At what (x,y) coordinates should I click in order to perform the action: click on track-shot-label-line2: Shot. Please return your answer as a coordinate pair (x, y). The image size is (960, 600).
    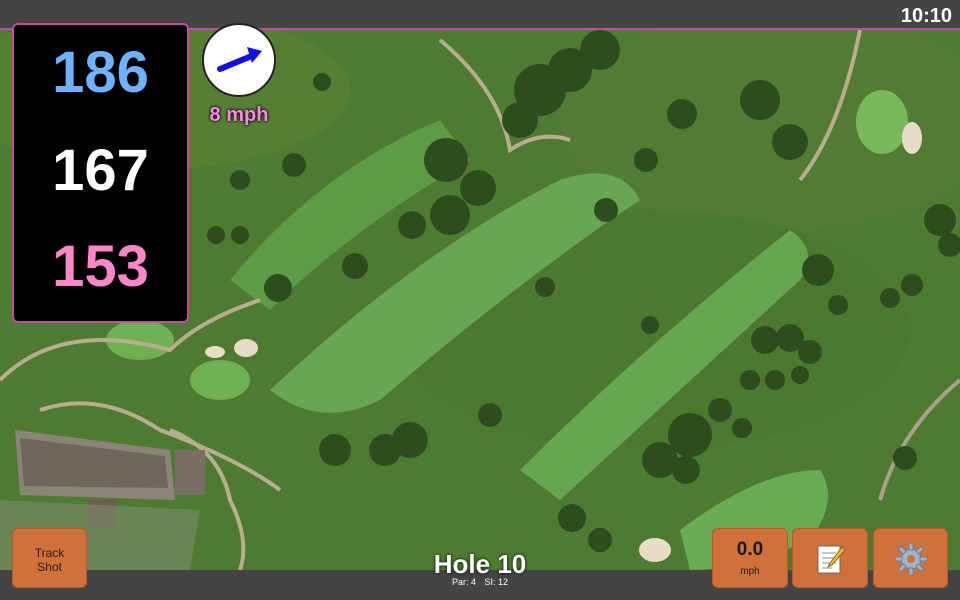
    Looking at the image, I should click on (49, 567).